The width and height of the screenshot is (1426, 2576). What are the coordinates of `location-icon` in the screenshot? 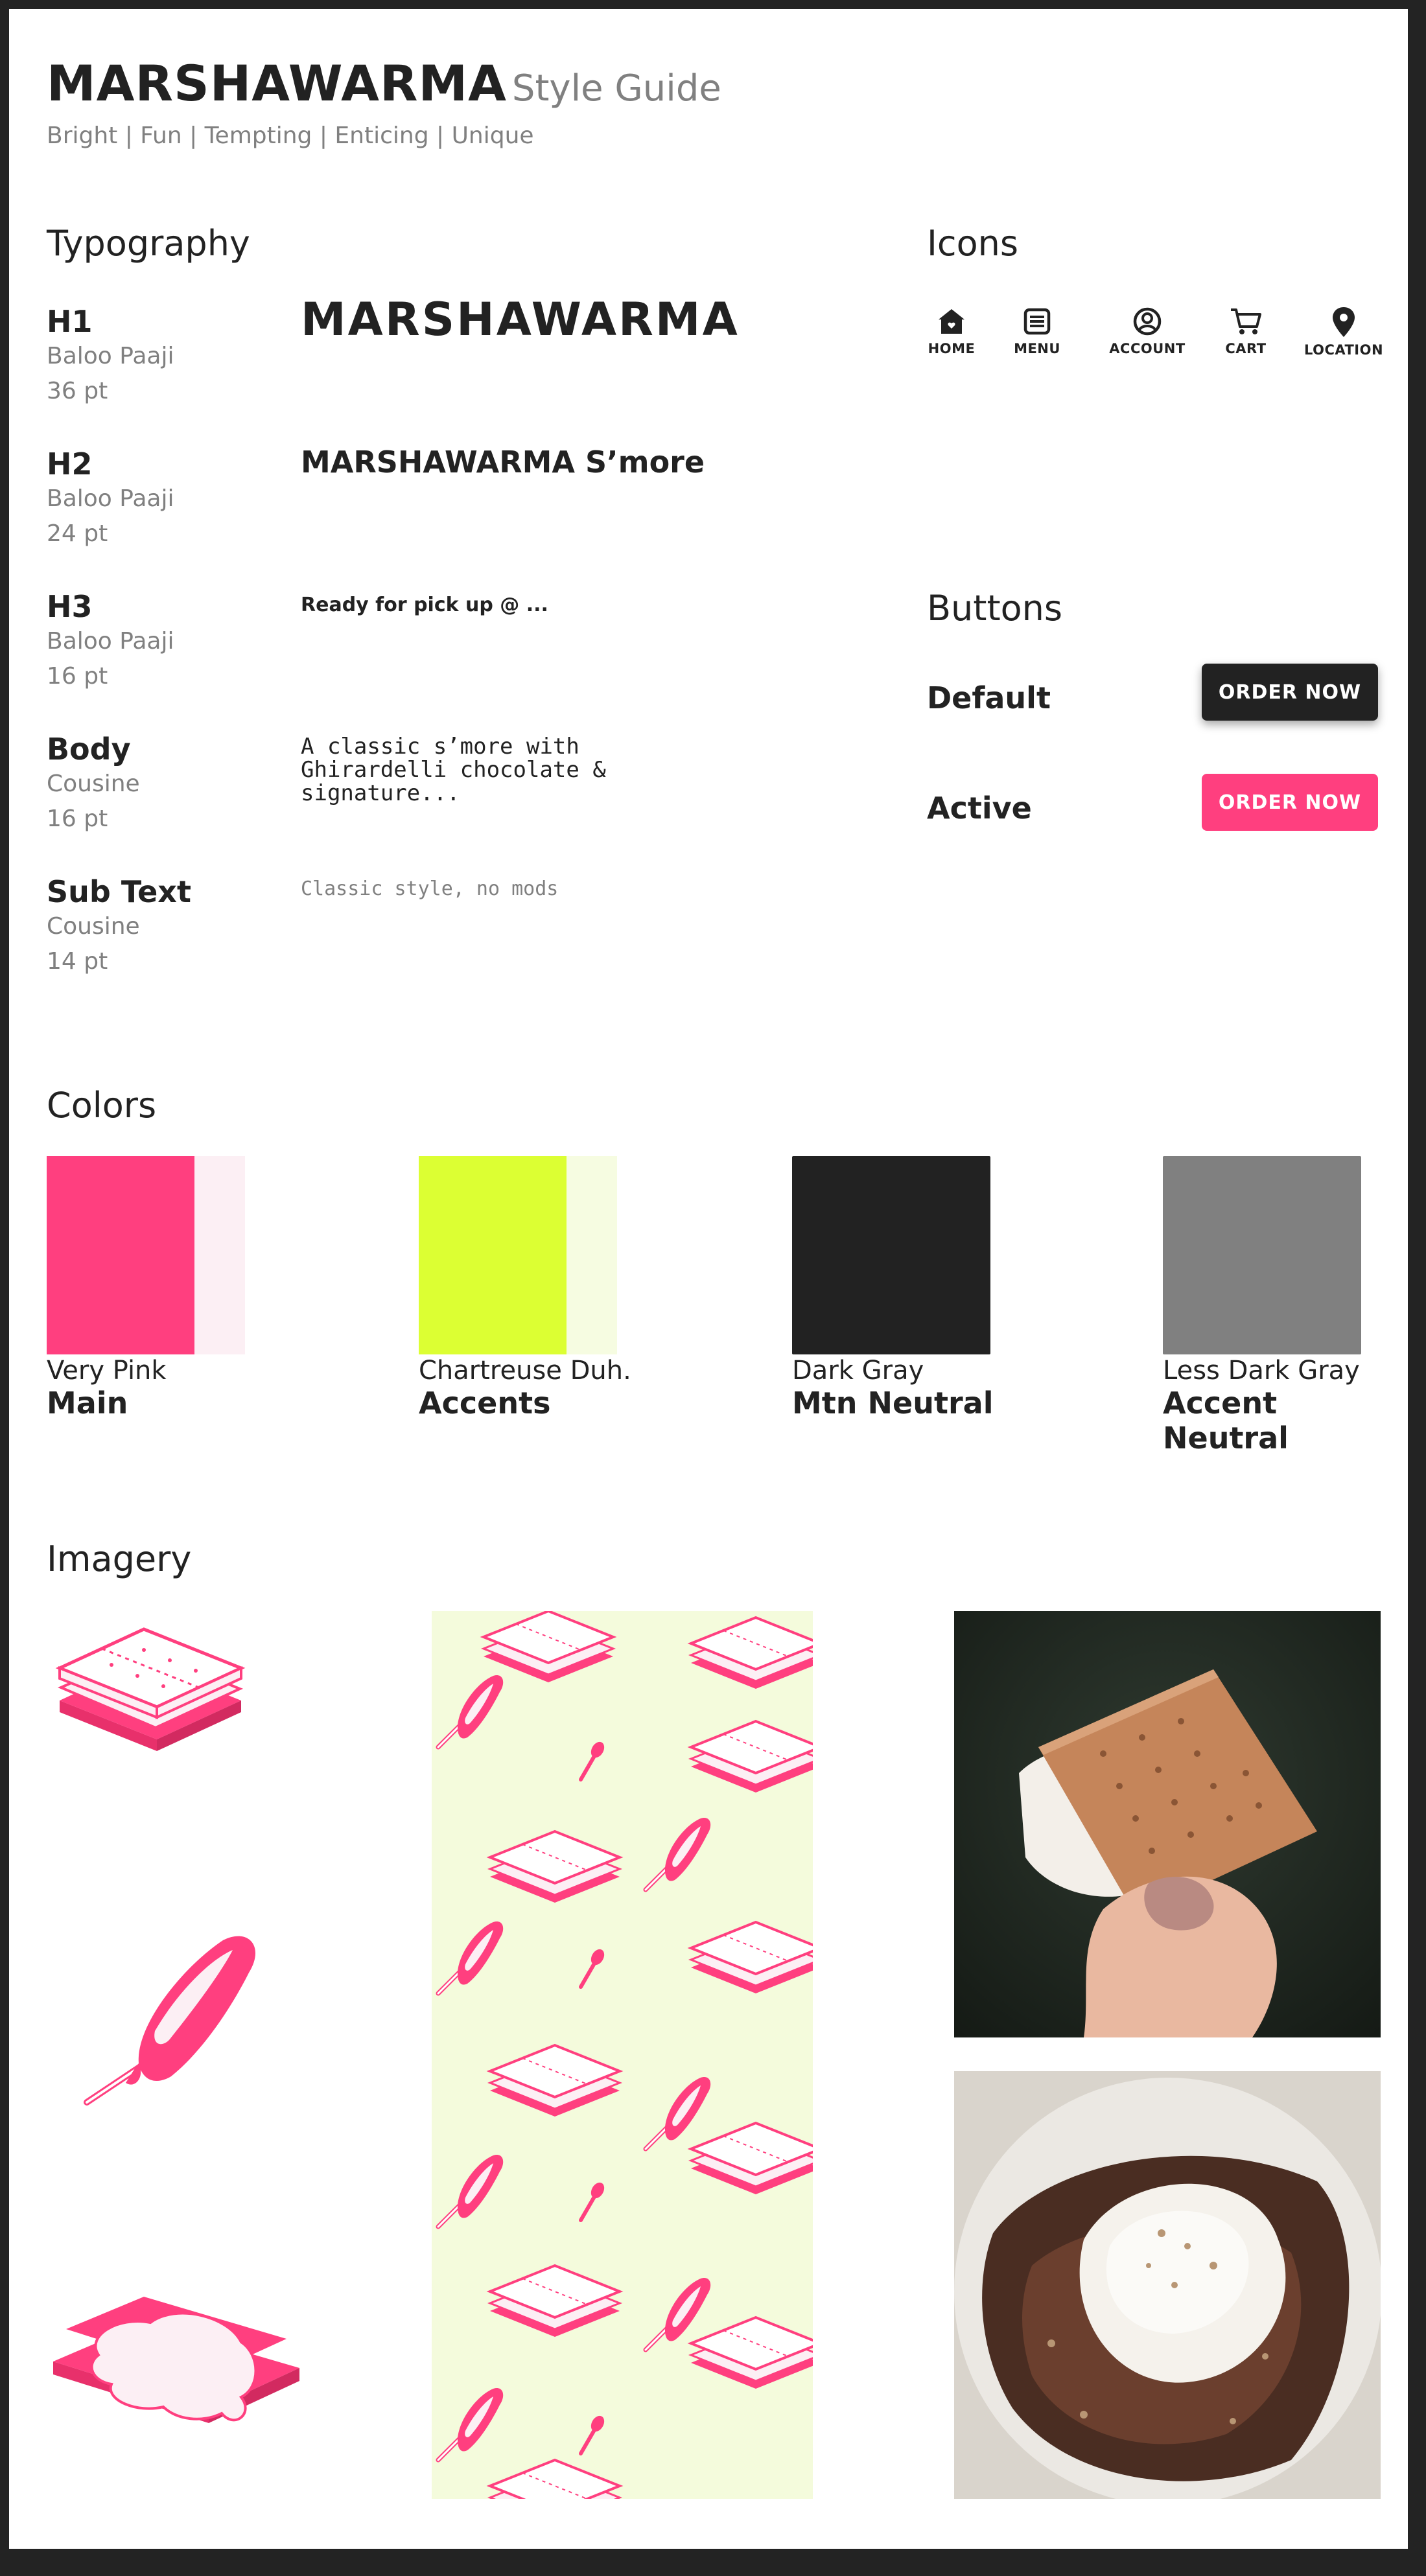 It's located at (1344, 322).